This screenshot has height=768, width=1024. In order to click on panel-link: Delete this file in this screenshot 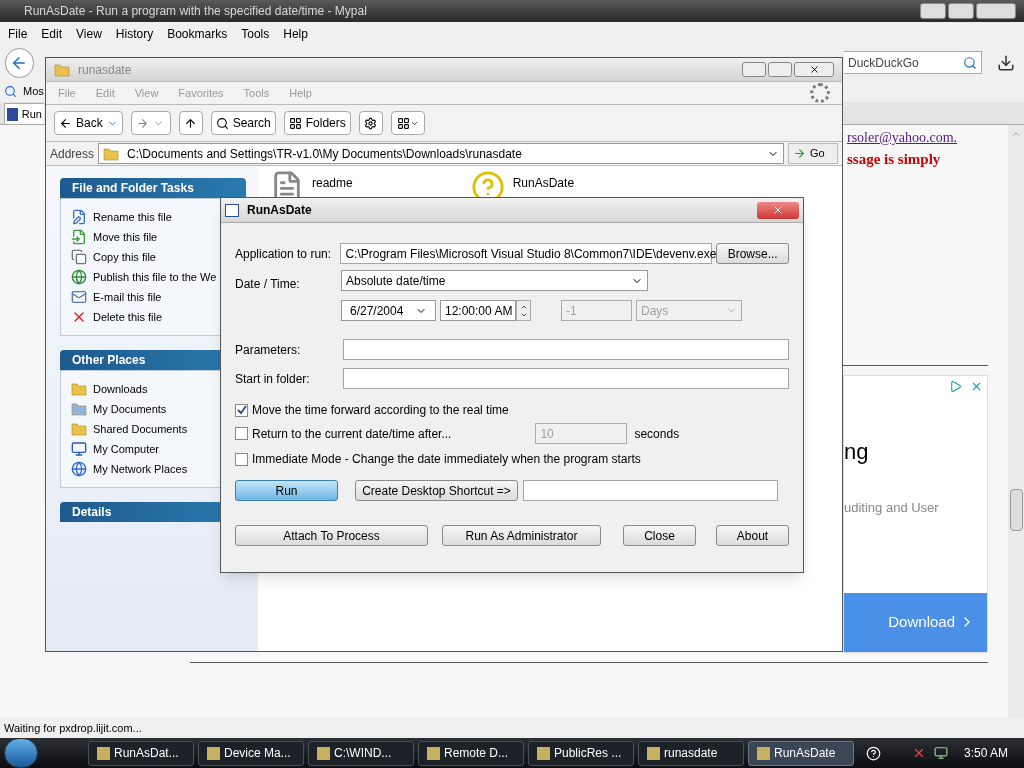, I will do `click(128, 317)`.